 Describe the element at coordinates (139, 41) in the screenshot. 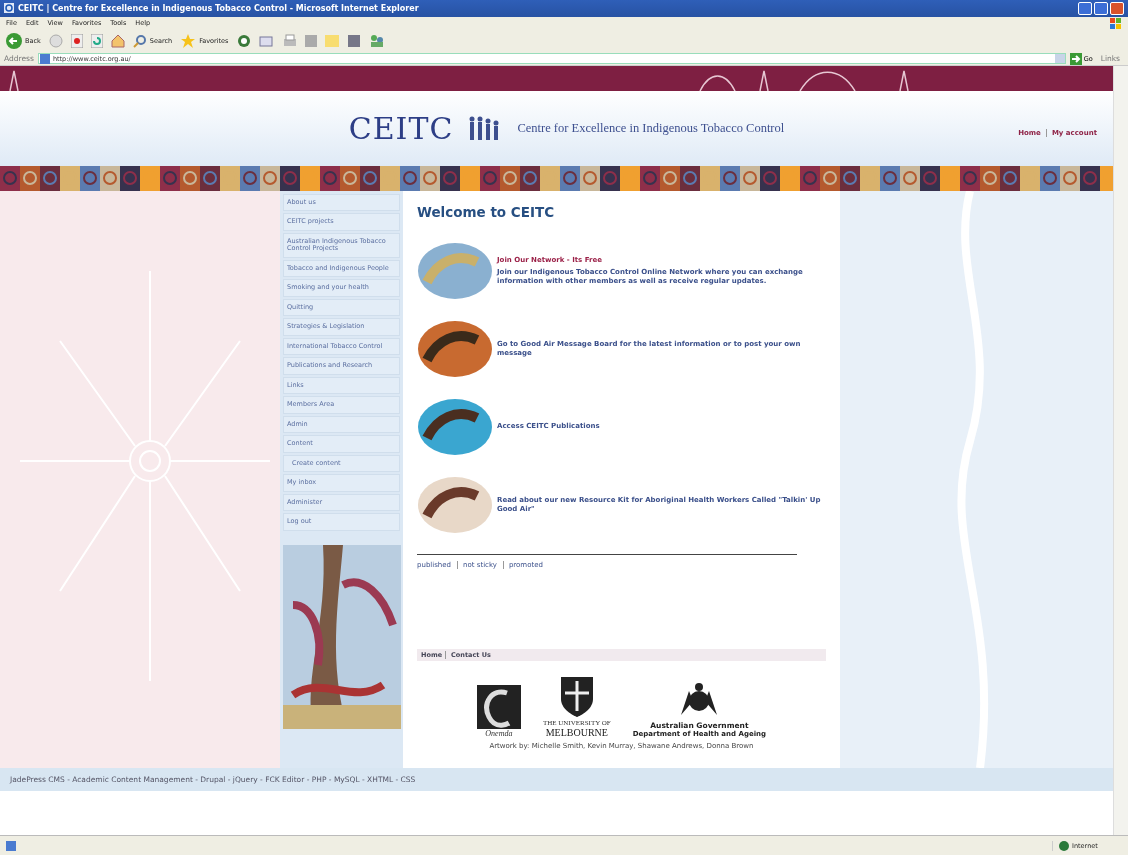

I see `search-icon` at that location.